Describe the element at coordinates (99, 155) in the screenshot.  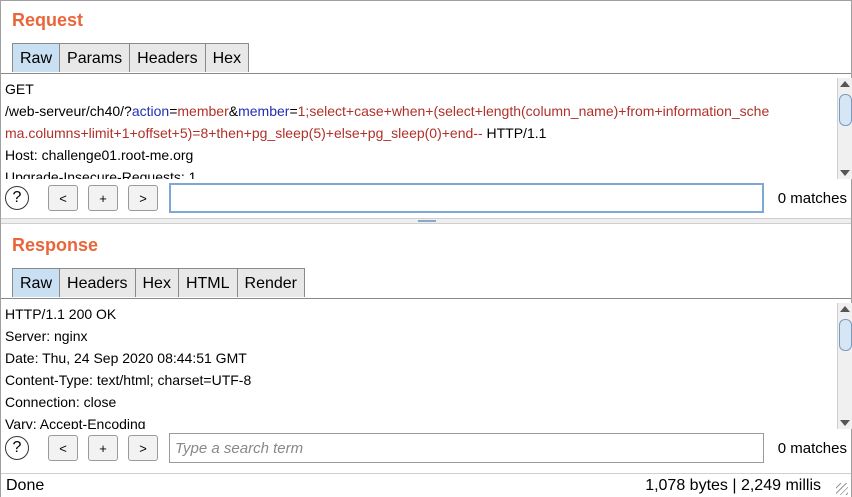
I see `request-line: Host: challenge01.root-me.org` at that location.